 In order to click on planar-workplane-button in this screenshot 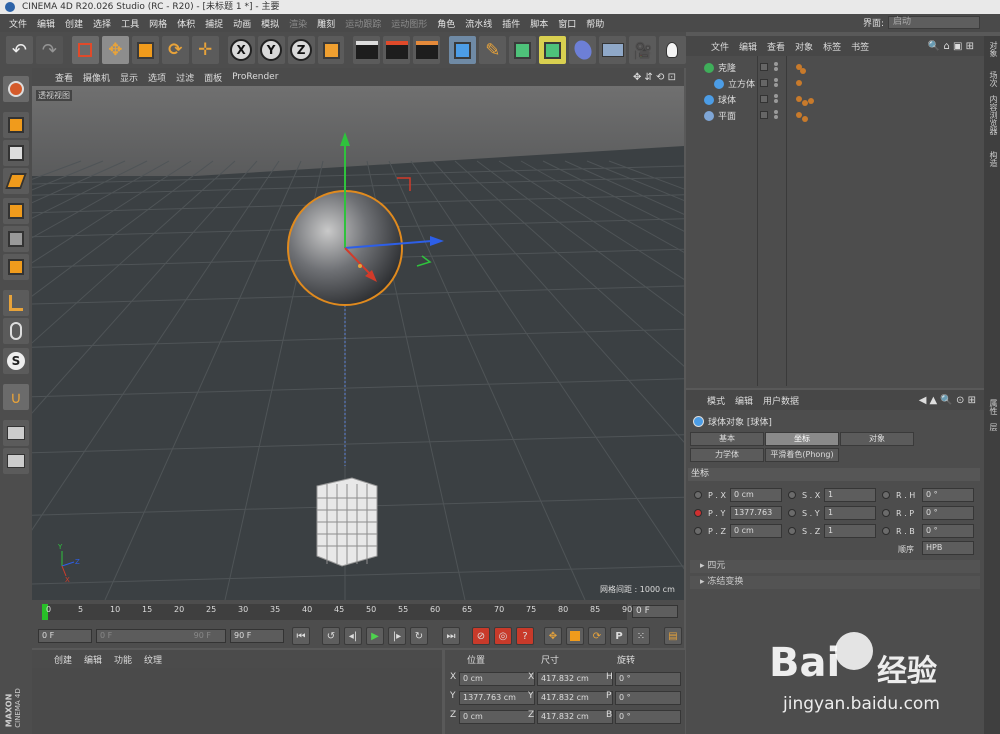, I will do `click(16, 461)`.